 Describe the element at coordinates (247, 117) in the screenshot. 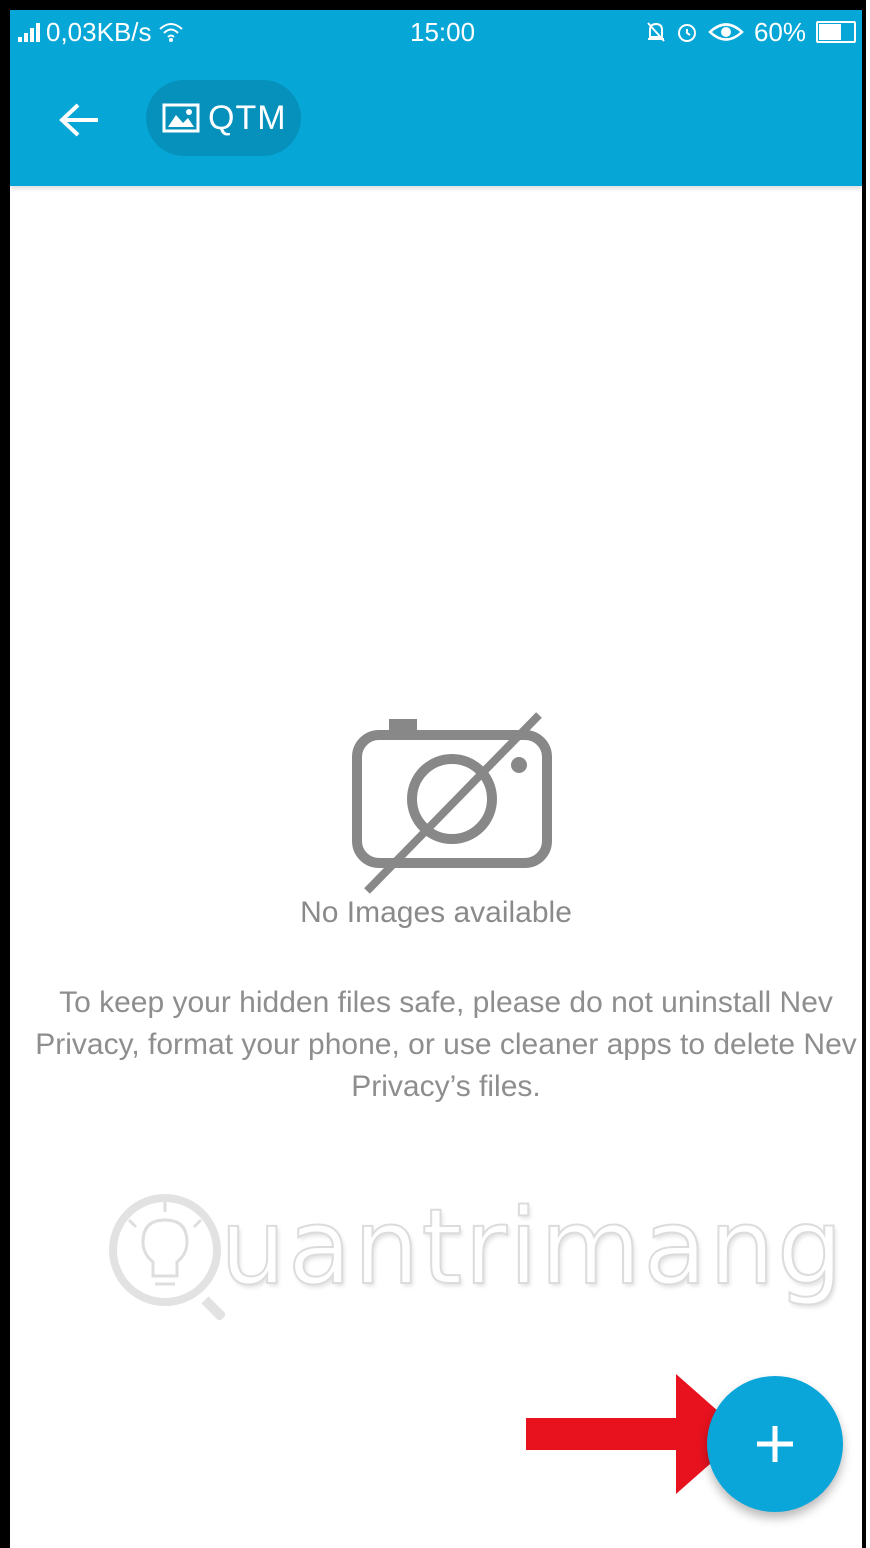

I see `album-title: QTM` at that location.